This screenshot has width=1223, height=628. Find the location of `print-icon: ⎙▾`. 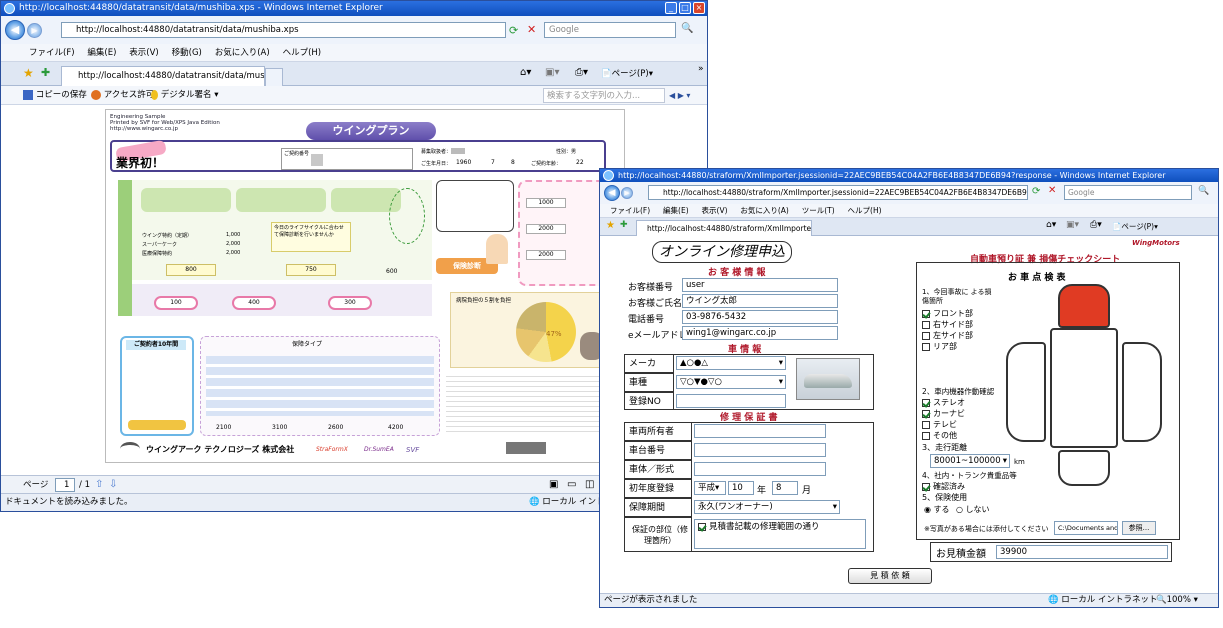

print-icon: ⎙▾ is located at coordinates (581, 72).